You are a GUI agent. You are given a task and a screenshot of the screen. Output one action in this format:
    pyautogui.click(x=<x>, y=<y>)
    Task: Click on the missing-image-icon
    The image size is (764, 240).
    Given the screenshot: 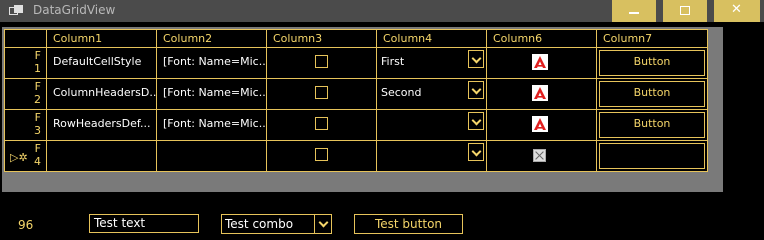 What is the action you would take?
    pyautogui.click(x=539, y=155)
    